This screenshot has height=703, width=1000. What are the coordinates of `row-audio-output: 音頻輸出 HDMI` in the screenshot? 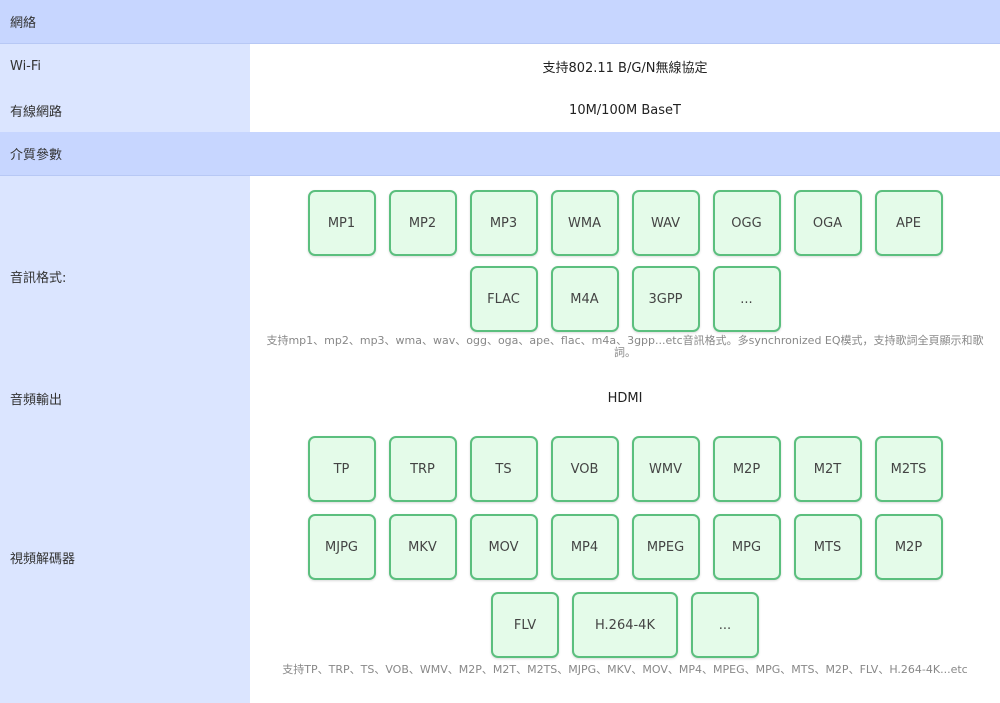 It's located at (500, 398).